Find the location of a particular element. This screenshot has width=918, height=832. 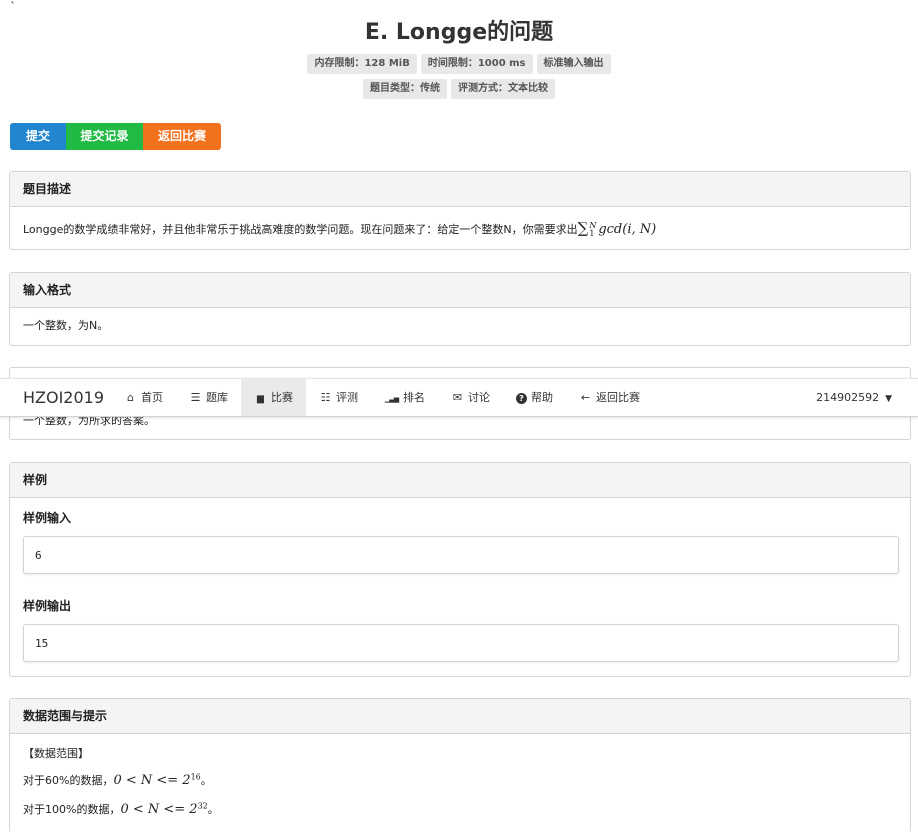

type-labels: 题目类型：传统 评测方式：文本比较 is located at coordinates (459, 89).